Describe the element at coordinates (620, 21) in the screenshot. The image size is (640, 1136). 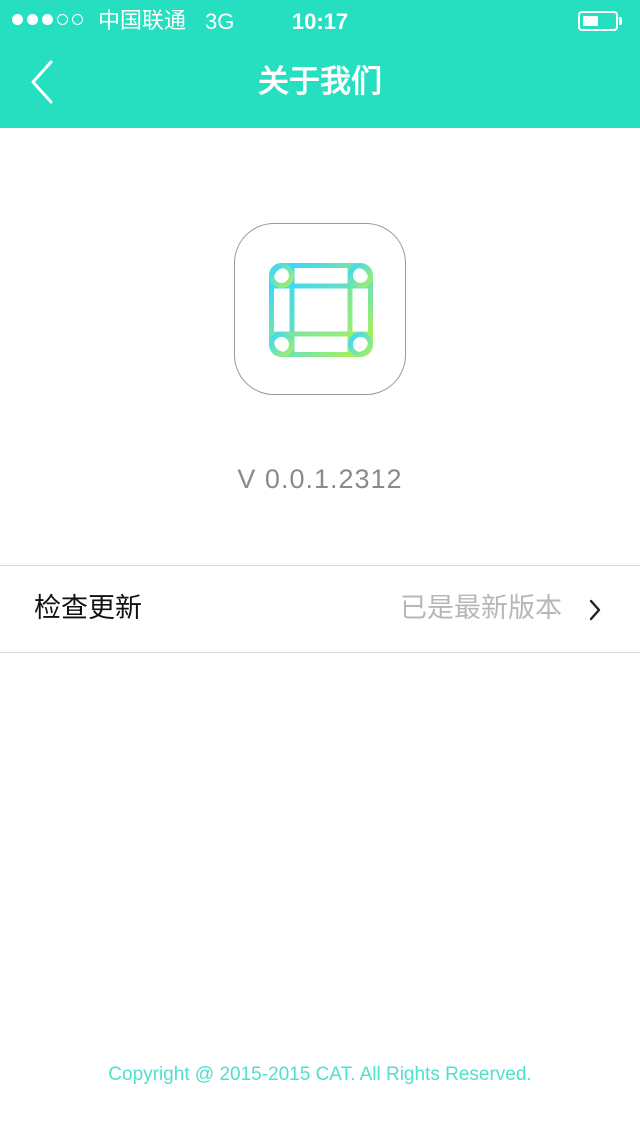
I see `battery-tip` at that location.